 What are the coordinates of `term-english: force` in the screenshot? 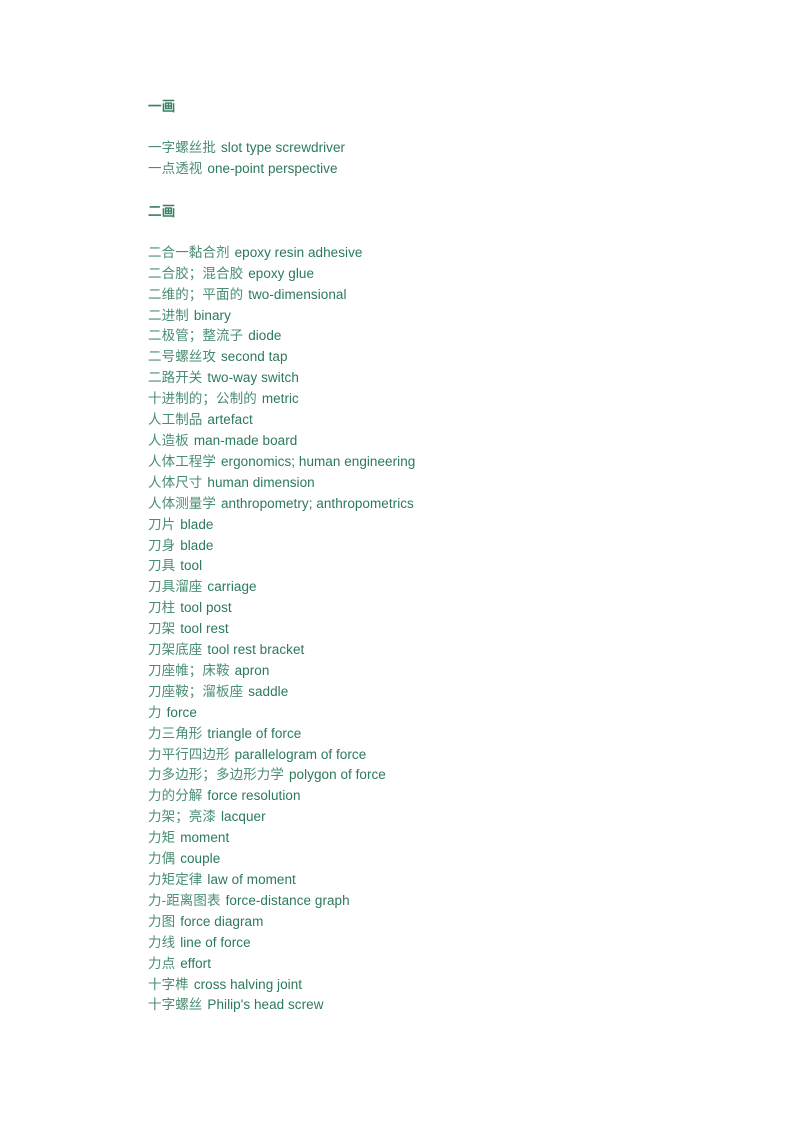 It's located at (181, 712).